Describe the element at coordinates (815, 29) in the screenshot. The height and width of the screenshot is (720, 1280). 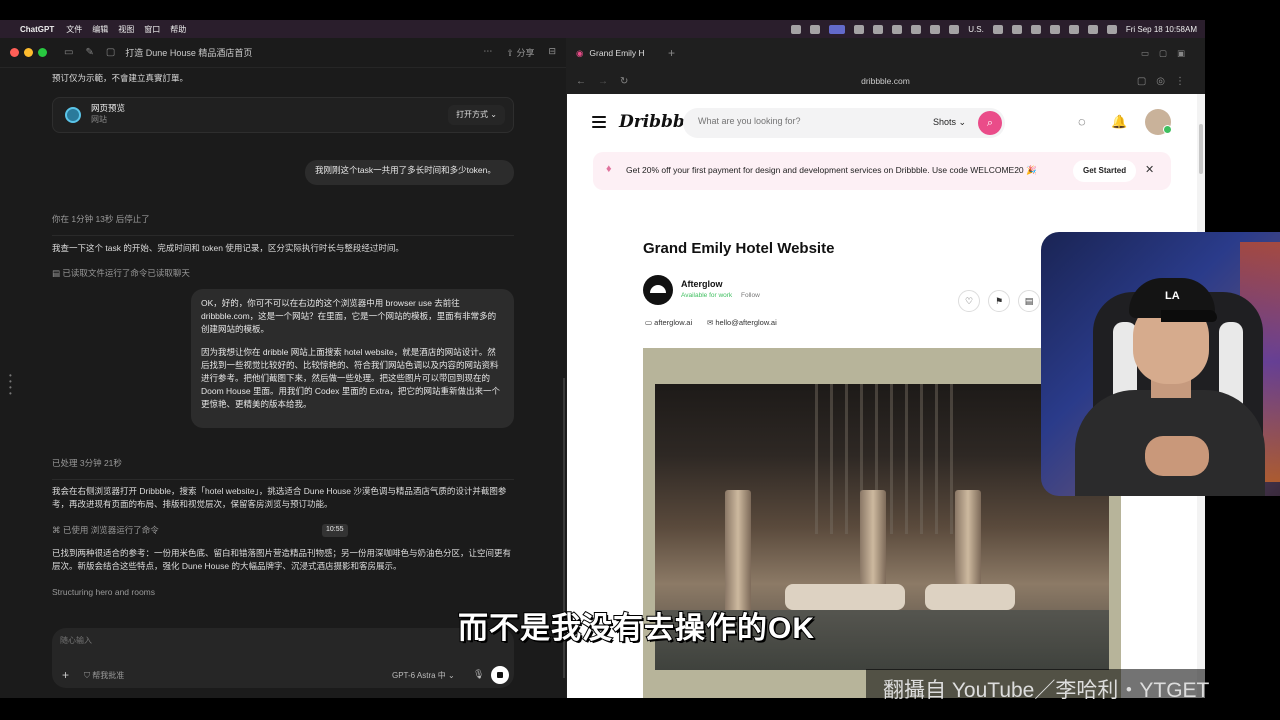
I see `tray-chat-icon` at that location.